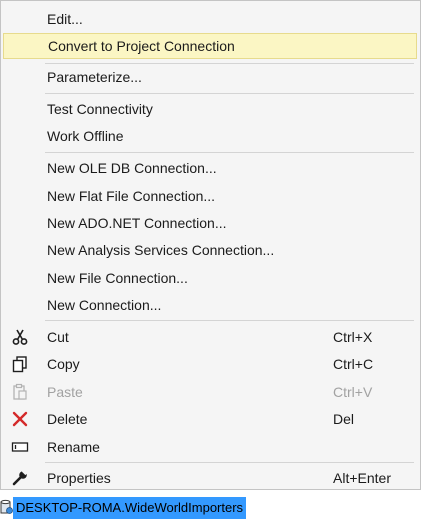  What do you see at coordinates (20, 337) in the screenshot?
I see `scissors-icon` at bounding box center [20, 337].